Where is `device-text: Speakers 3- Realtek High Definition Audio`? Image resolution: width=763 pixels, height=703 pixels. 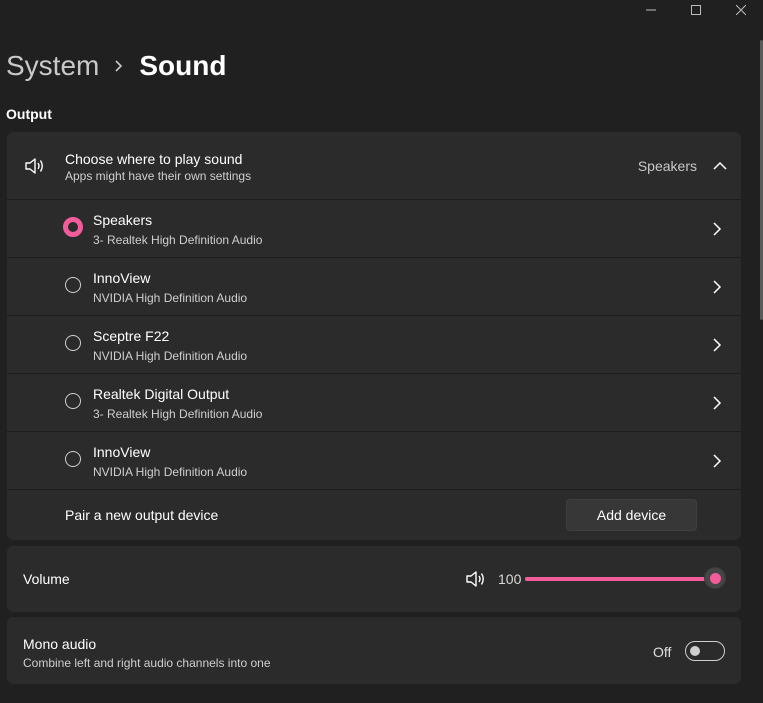
device-text: Speakers 3- Realtek High Definition Audio is located at coordinates (177, 229).